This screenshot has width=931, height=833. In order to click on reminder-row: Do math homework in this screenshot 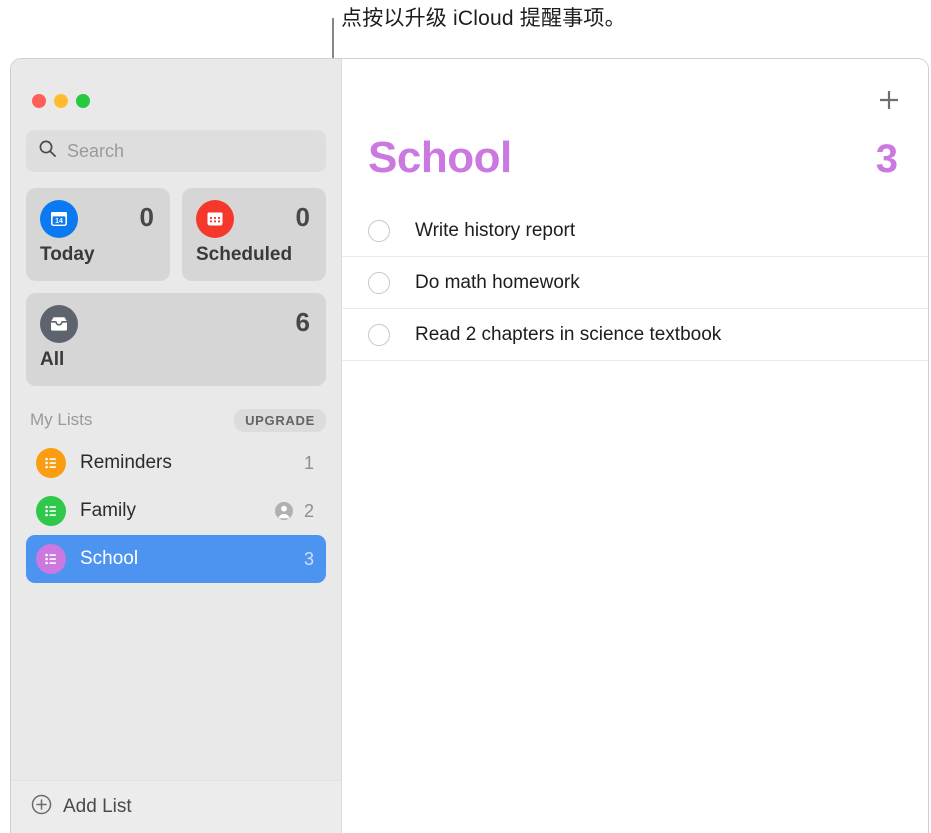, I will do `click(635, 283)`.